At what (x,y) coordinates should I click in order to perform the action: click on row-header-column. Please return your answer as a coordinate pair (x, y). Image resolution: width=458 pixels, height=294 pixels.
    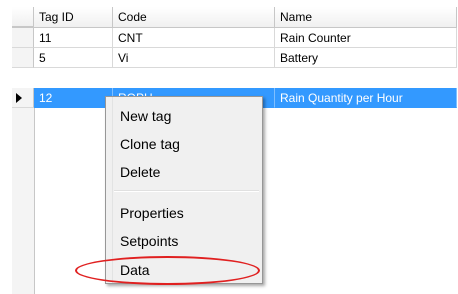
    Looking at the image, I should click on (23, 201).